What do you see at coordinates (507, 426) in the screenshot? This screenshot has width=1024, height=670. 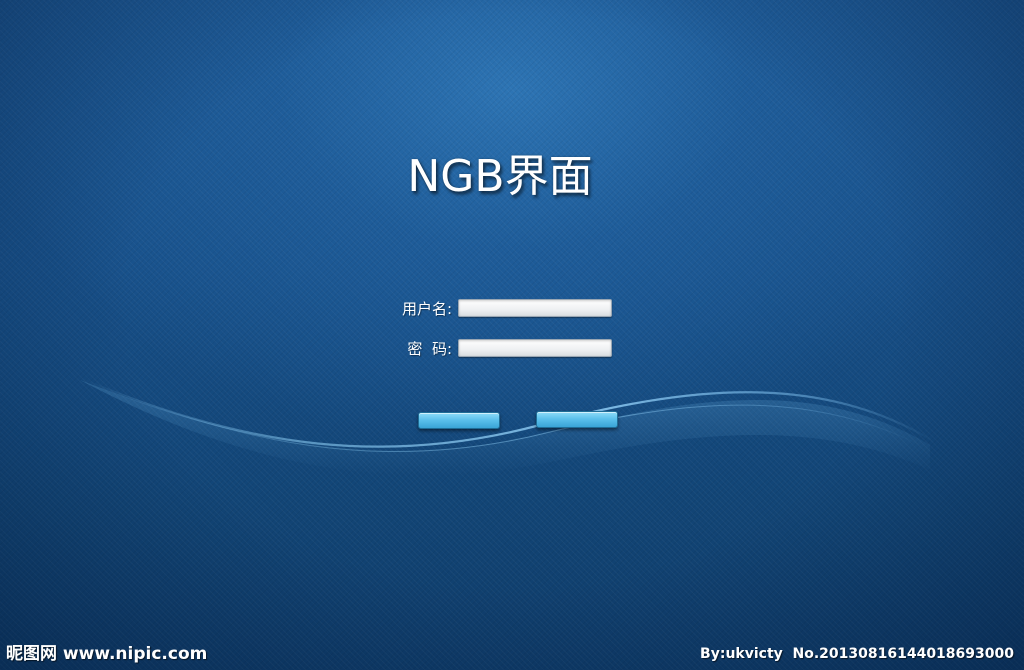 I see `decorative-wave` at bounding box center [507, 426].